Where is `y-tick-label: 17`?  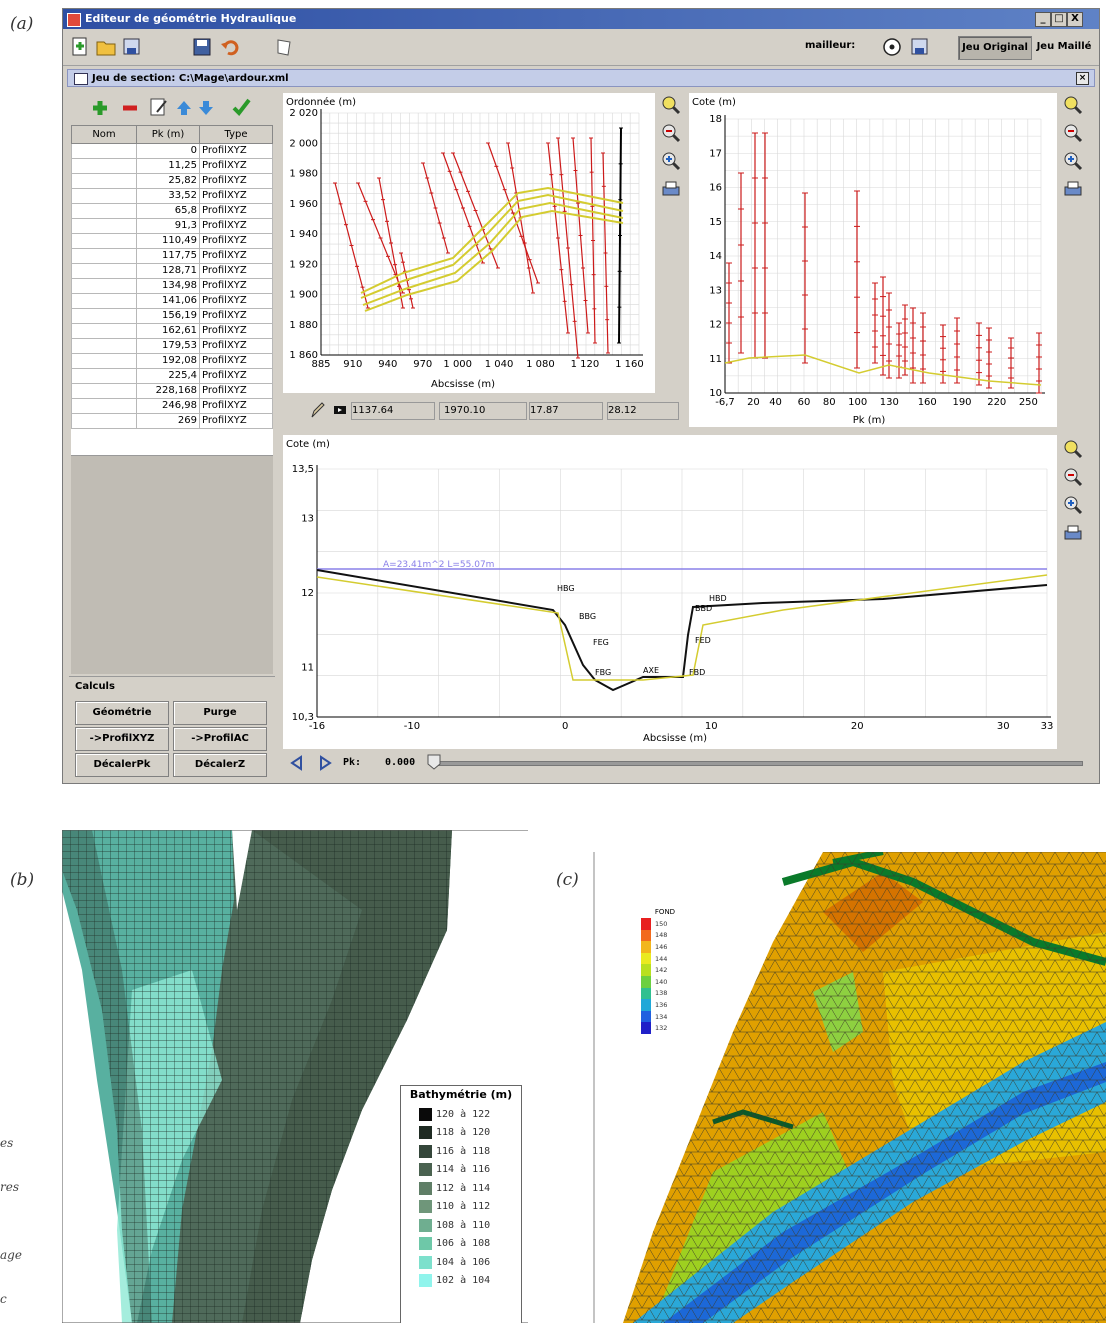
y-tick-label: 17 is located at coordinates (715, 153).